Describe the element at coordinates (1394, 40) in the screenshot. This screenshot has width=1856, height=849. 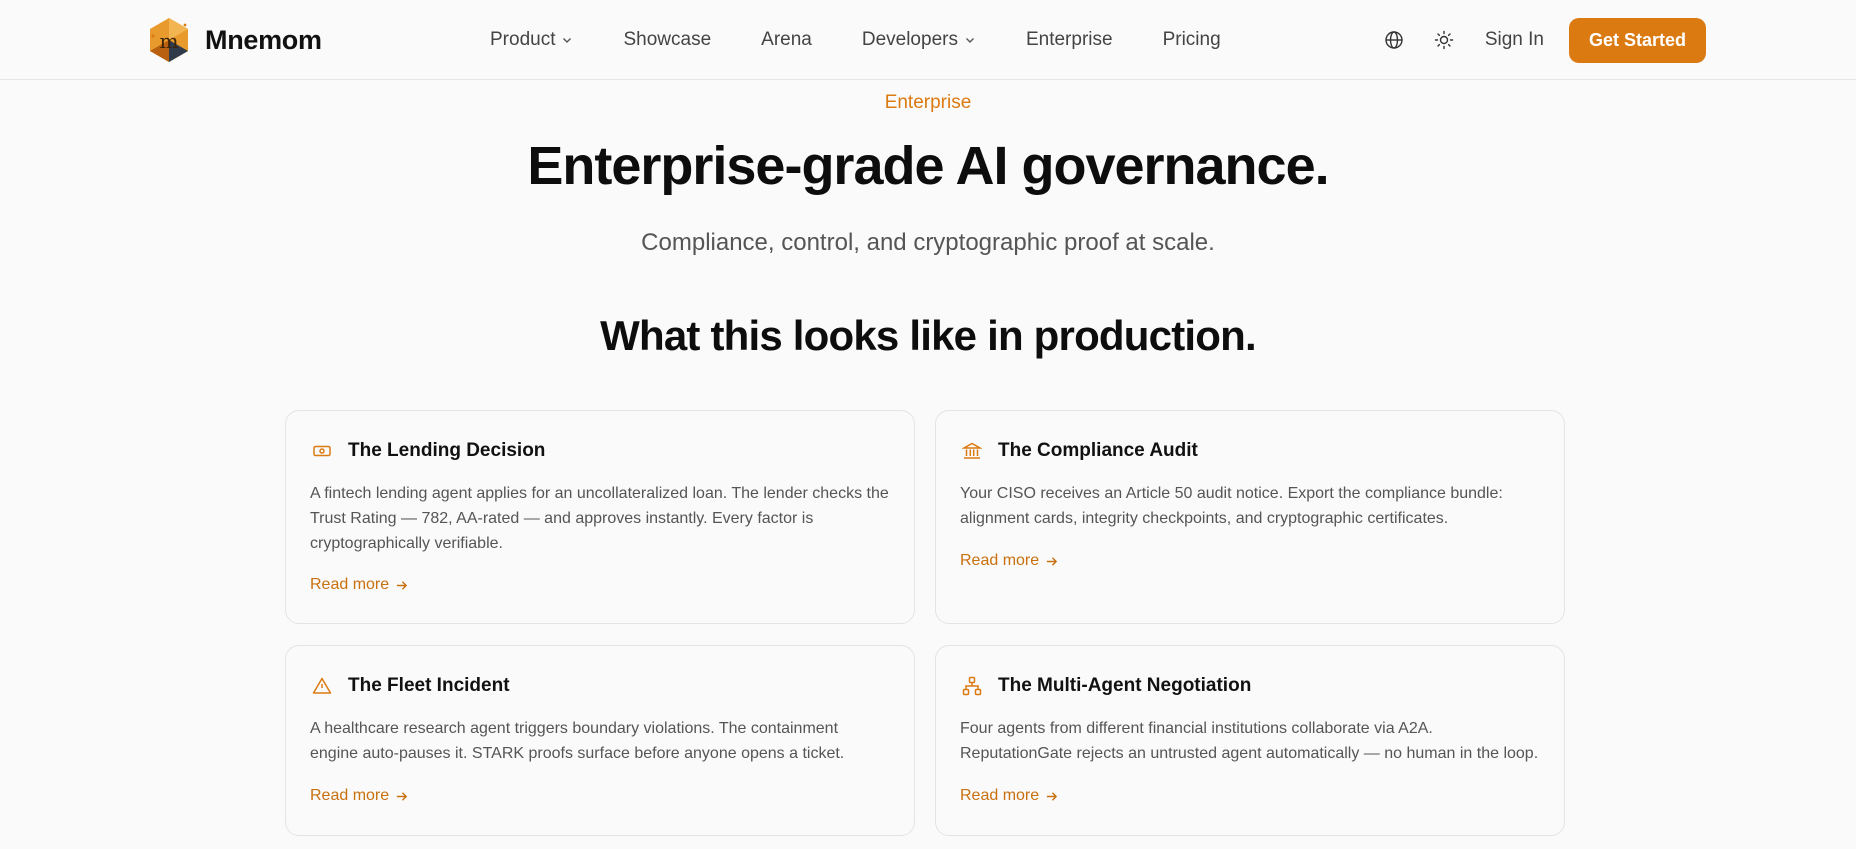
I see `language-globe-icon` at that location.